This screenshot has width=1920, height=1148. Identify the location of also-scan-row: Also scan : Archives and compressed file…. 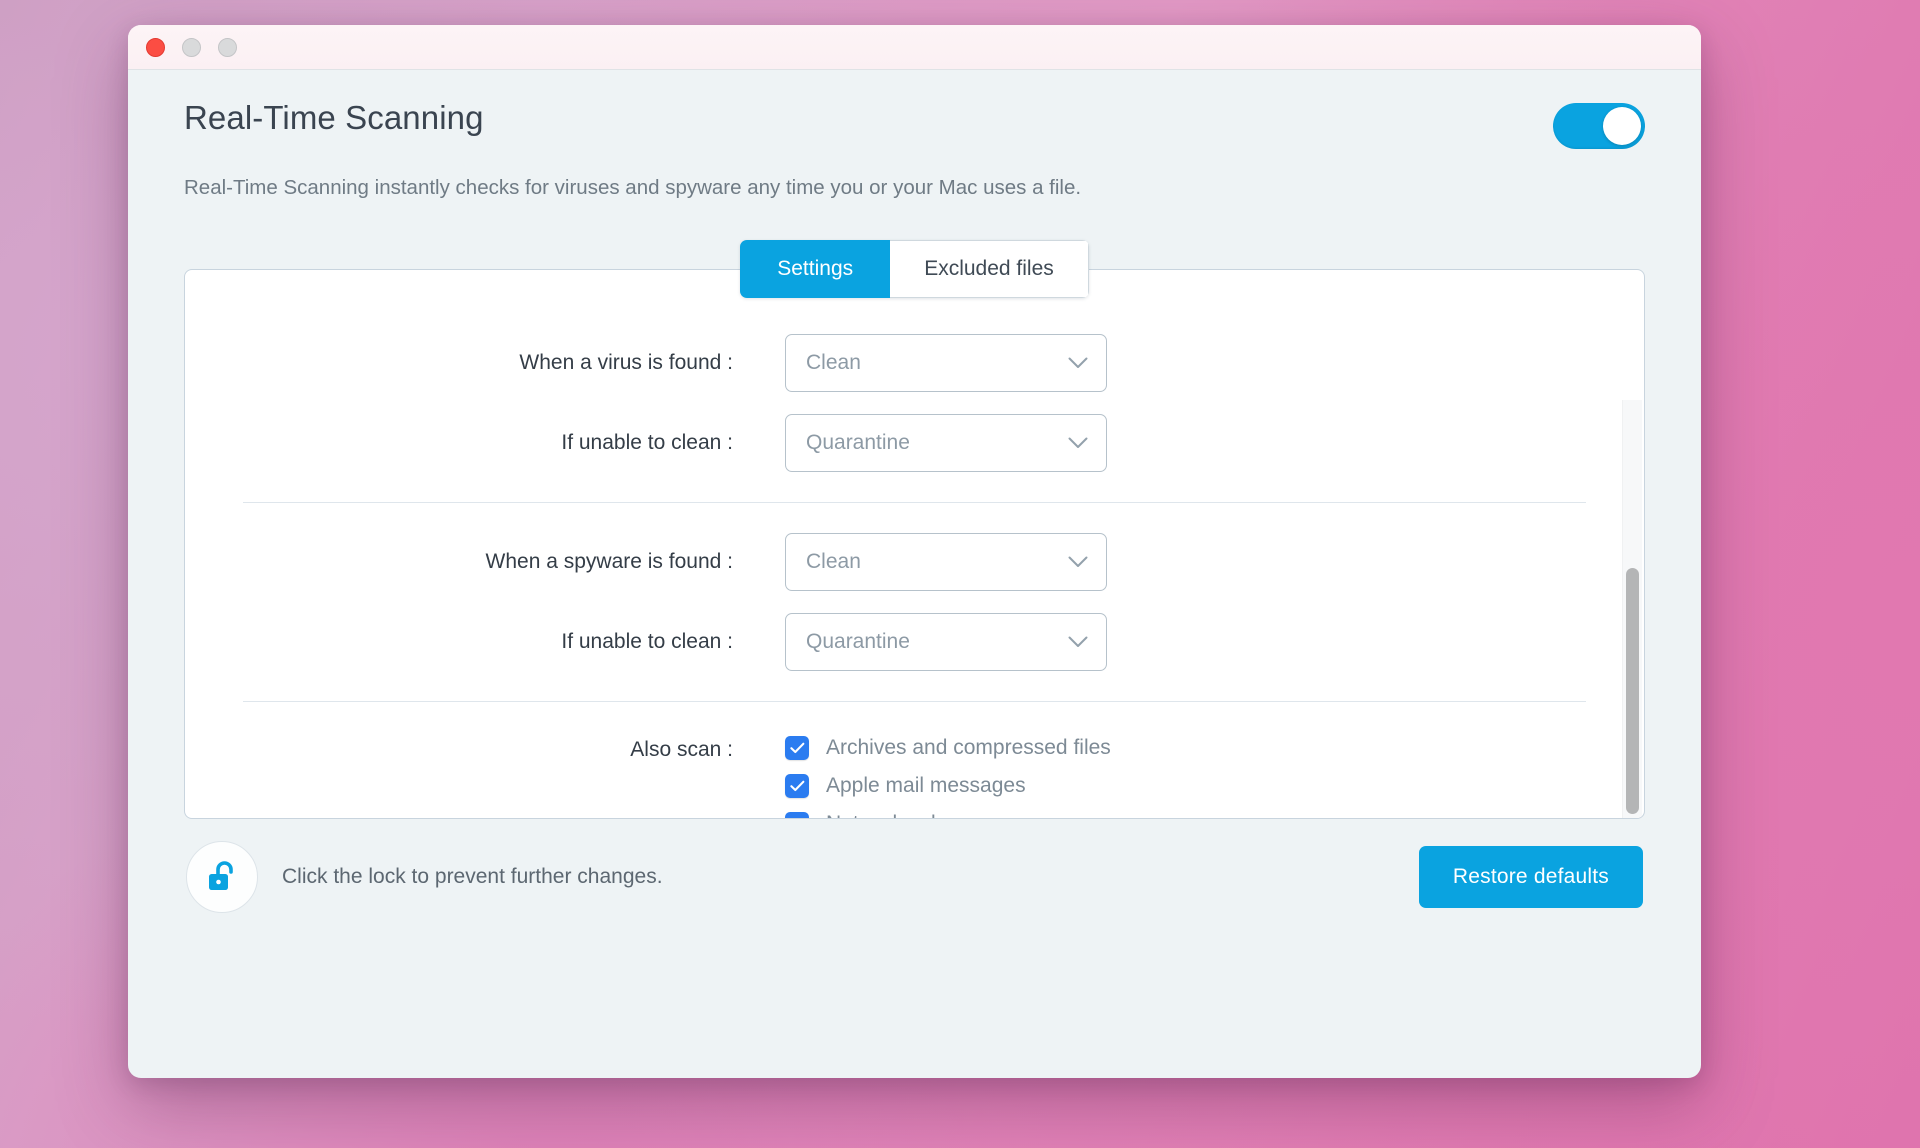
(914, 775).